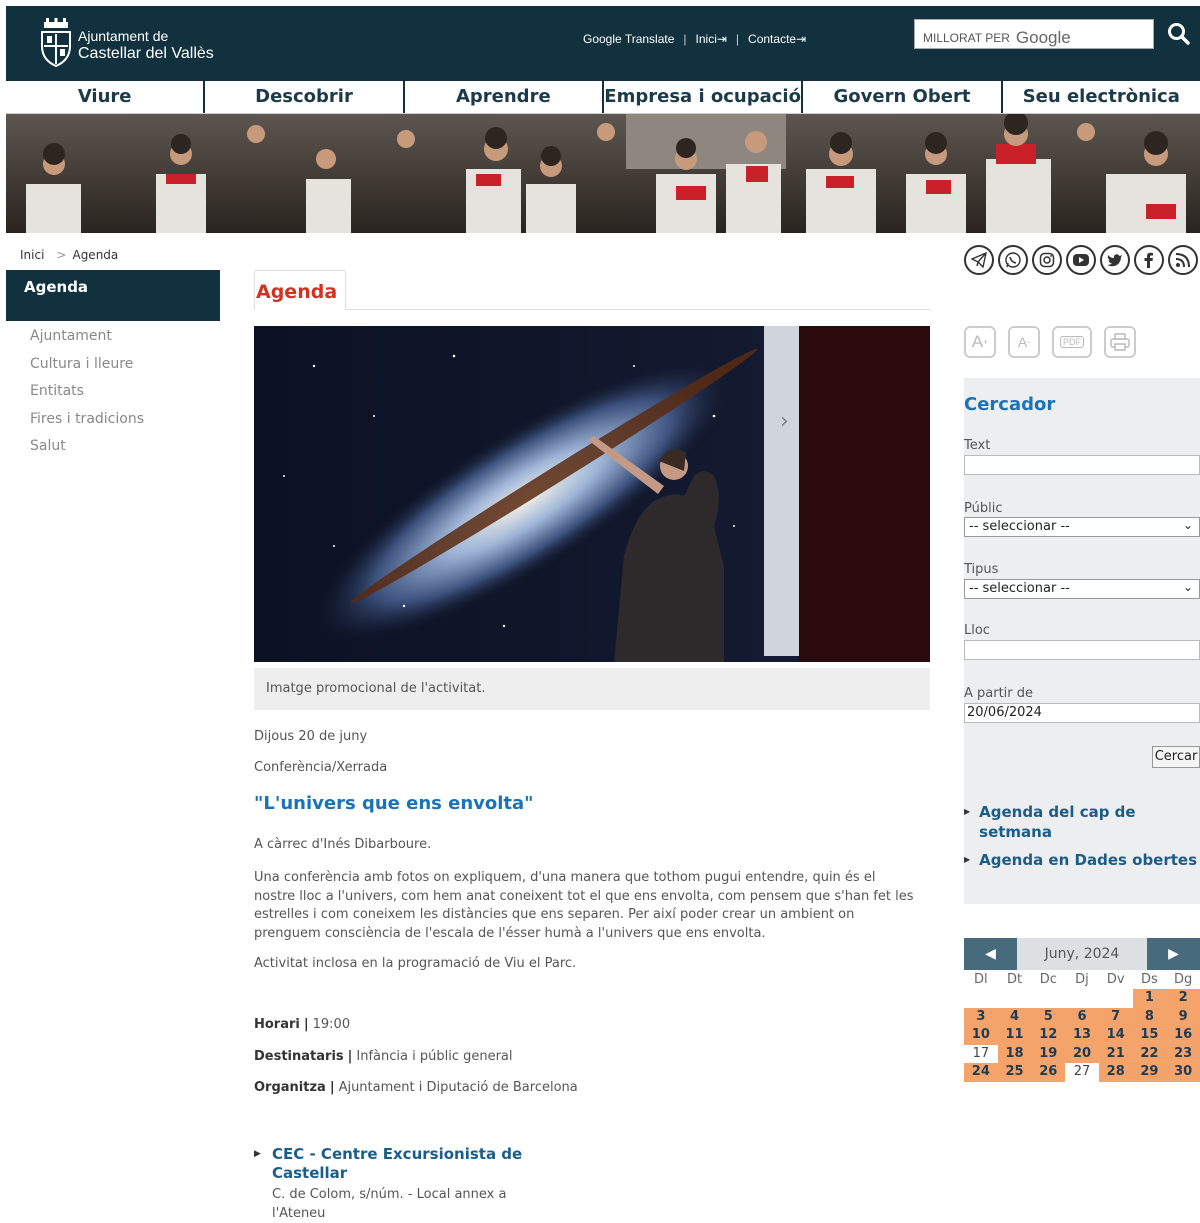 The image size is (1200, 1223). I want to click on calendar-day: 2, so click(1183, 998).